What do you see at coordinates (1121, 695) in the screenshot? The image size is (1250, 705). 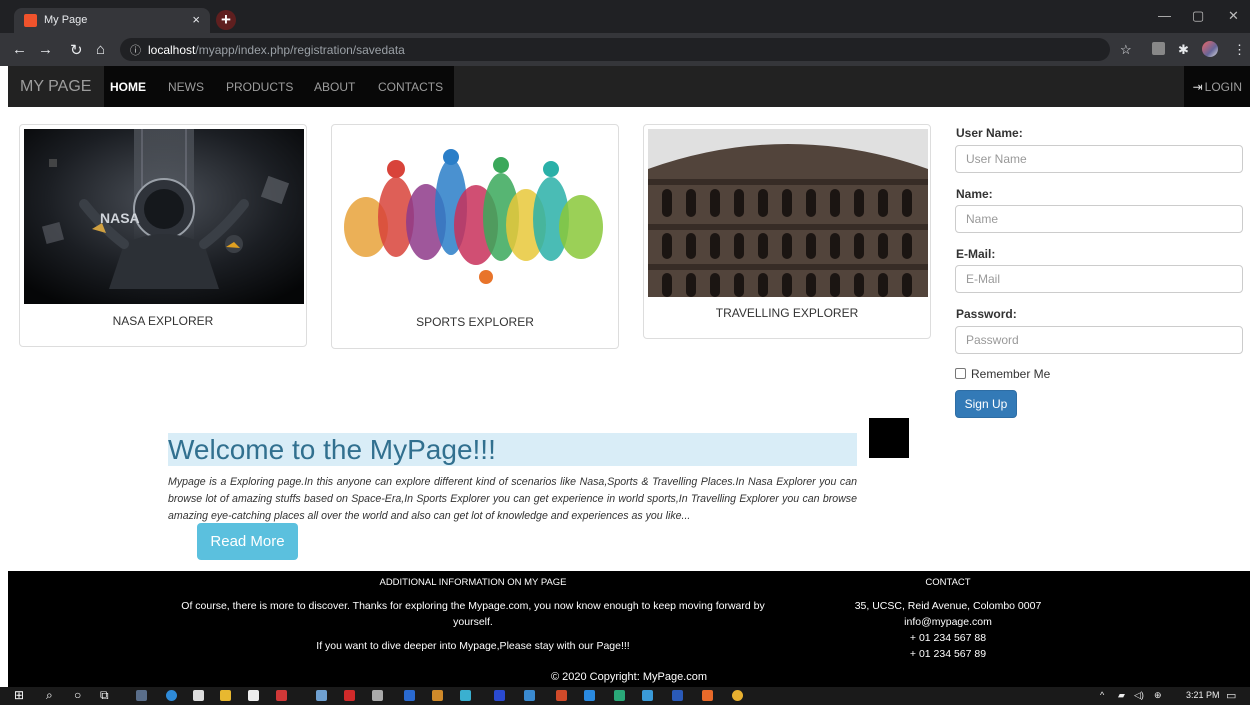 I see `network-icon: ▰` at bounding box center [1121, 695].